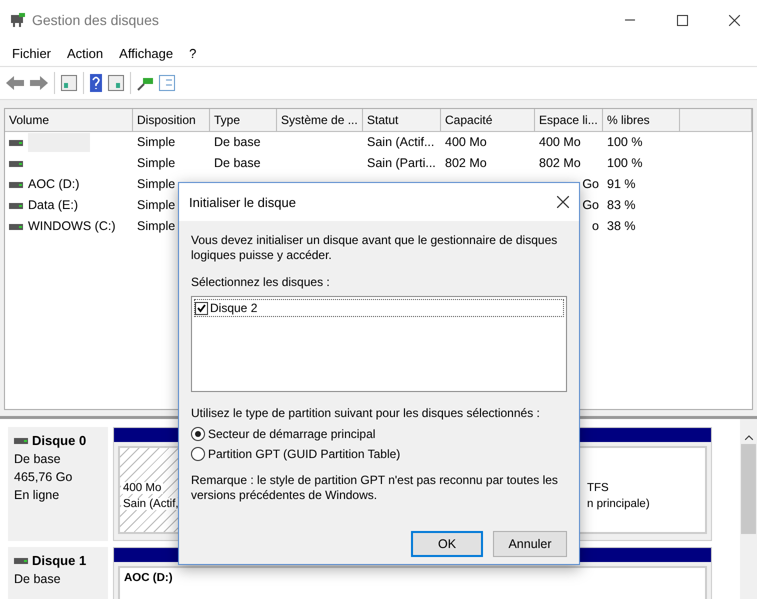 Image resolution: width=757 pixels, height=599 pixels. I want to click on partition-text: Sain (Actif,, so click(151, 504).